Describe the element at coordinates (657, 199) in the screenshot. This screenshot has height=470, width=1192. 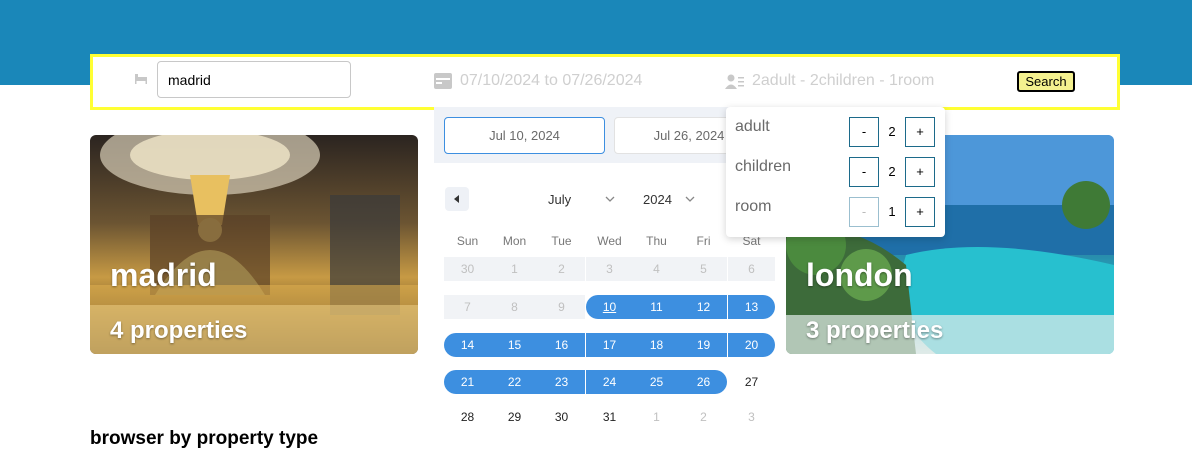
I see `year-select: 2024` at that location.